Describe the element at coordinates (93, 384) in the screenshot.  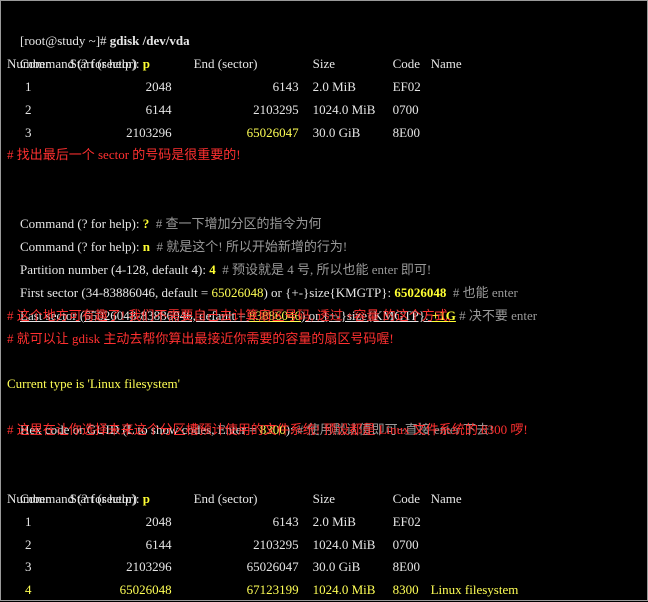
I see `current-type-line: Current type is 'Linux filesystem'` at that location.